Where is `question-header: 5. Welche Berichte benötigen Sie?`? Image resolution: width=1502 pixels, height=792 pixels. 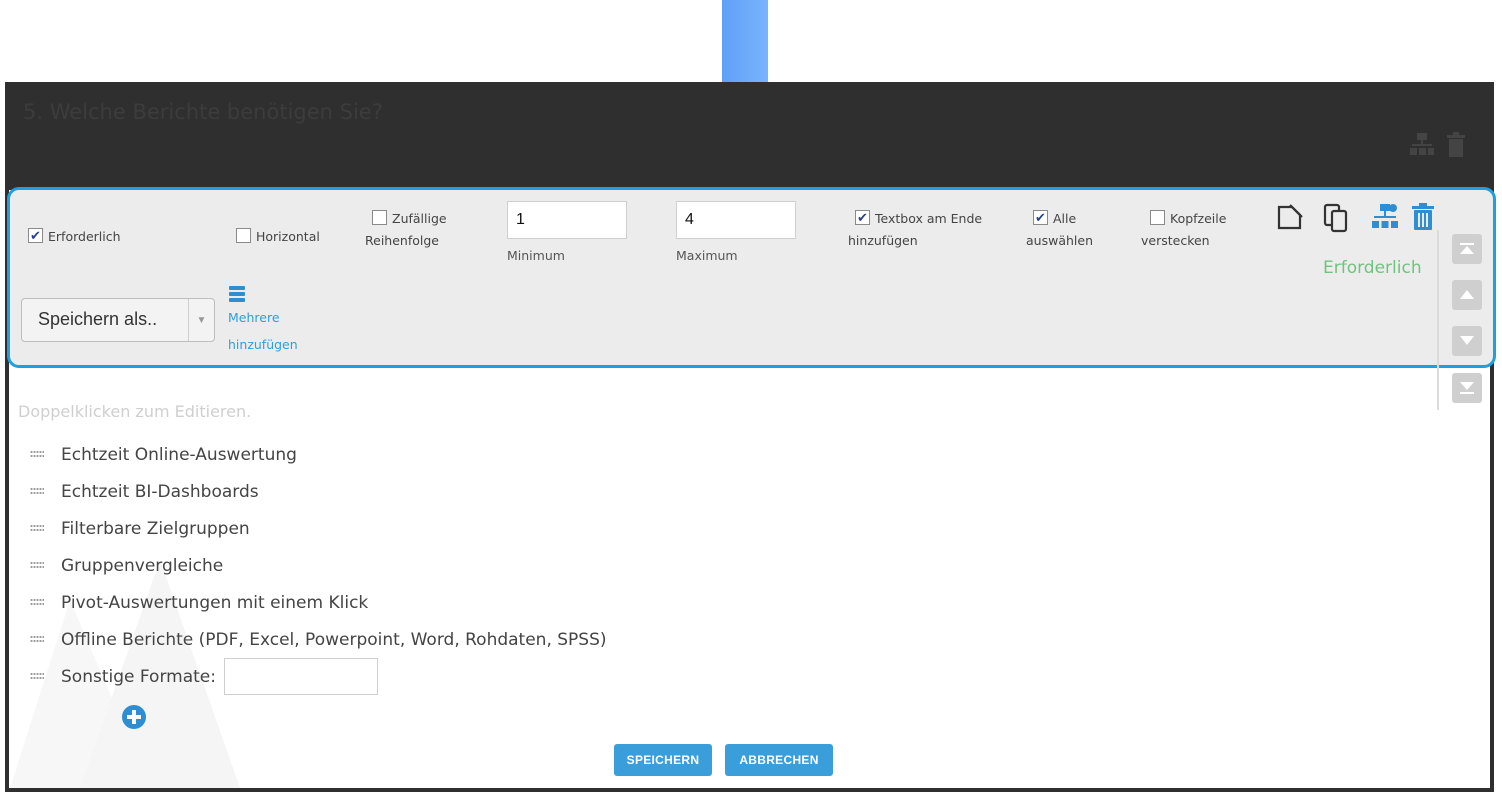
question-header: 5. Welche Berichte benötigen Sie? is located at coordinates (749, 136).